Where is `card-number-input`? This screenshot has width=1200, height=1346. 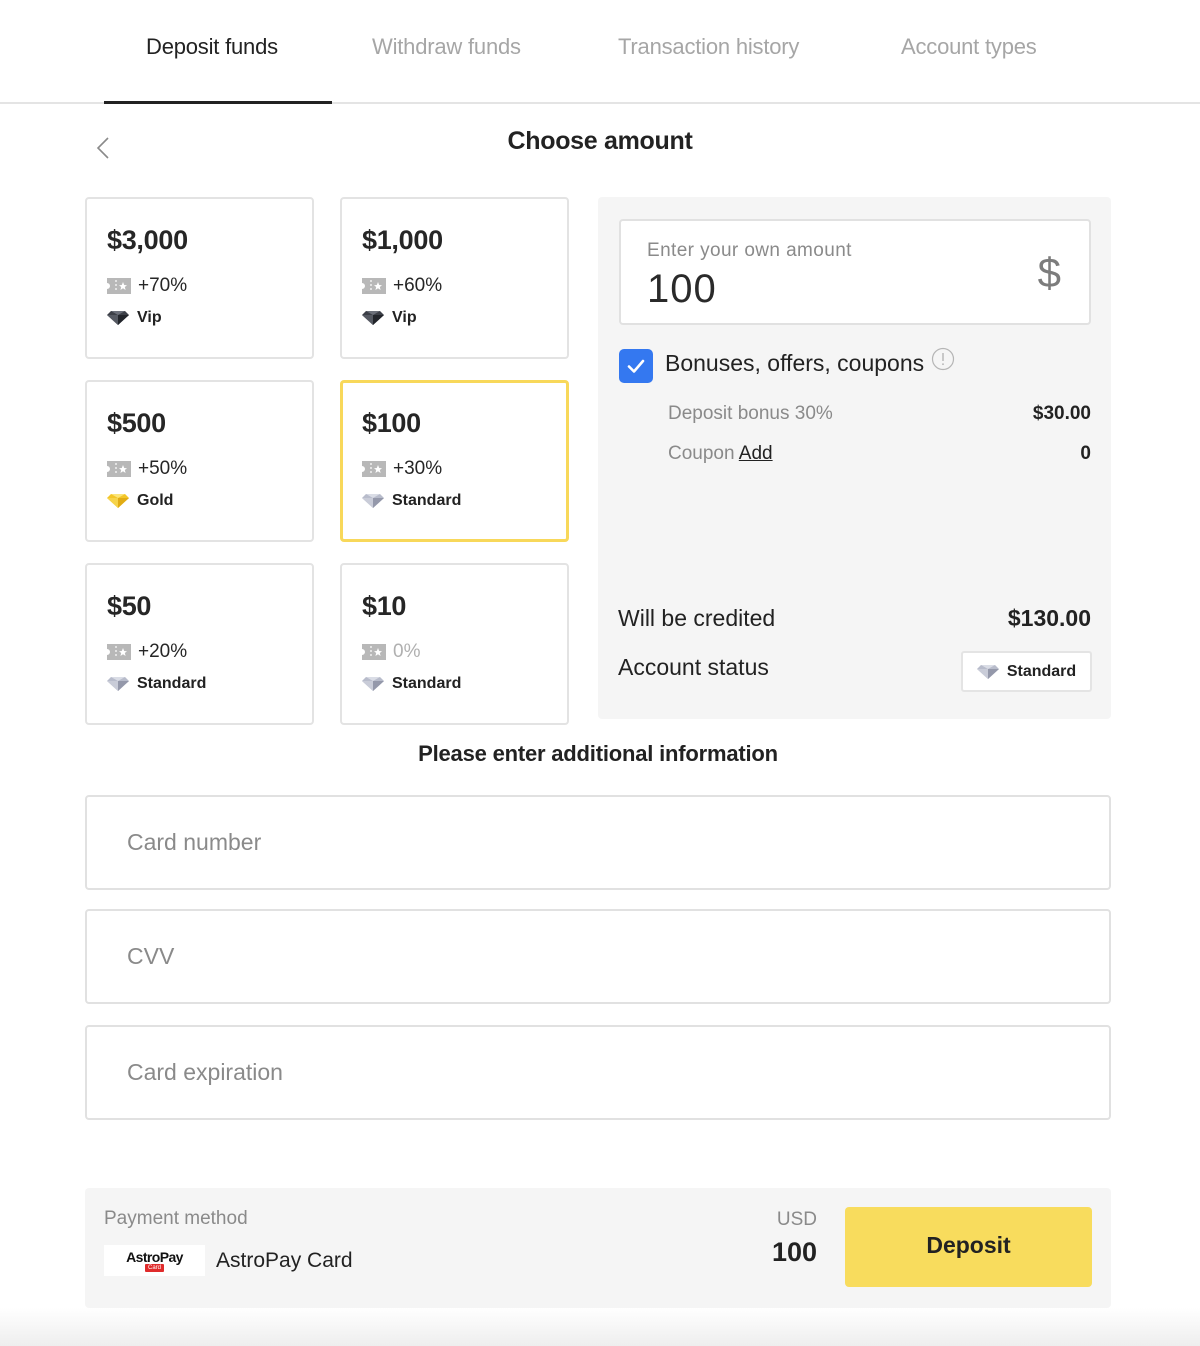 card-number-input is located at coordinates (597, 842).